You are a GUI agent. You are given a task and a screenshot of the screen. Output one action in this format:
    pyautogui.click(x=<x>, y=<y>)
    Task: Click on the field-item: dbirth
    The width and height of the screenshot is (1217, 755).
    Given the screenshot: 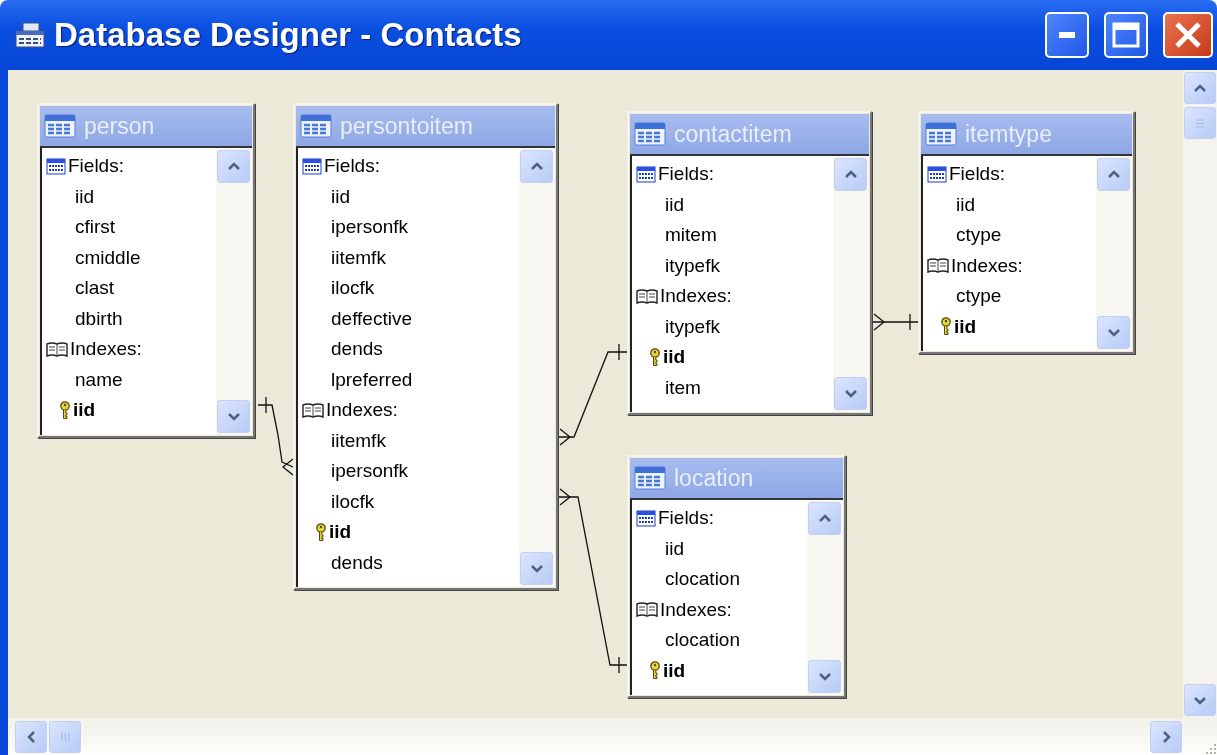 What is the action you would take?
    pyautogui.click(x=129, y=318)
    